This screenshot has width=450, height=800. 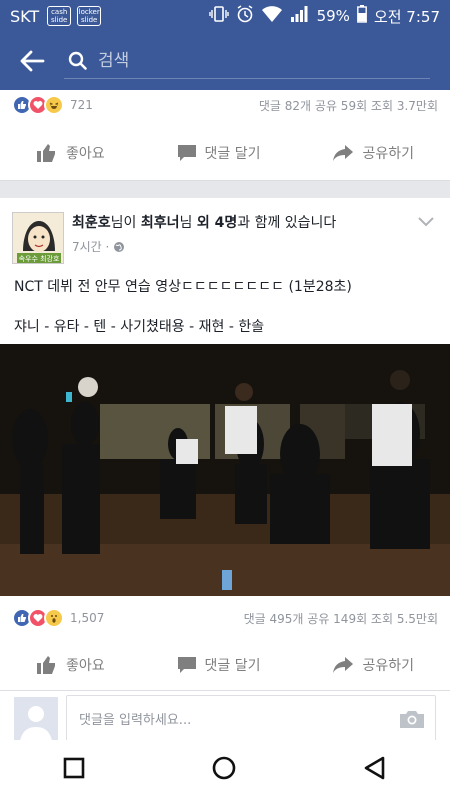 What do you see at coordinates (341, 618) in the screenshot?
I see `post-stats: 댓글 495개 공유 149회 조회 5.5만회` at bounding box center [341, 618].